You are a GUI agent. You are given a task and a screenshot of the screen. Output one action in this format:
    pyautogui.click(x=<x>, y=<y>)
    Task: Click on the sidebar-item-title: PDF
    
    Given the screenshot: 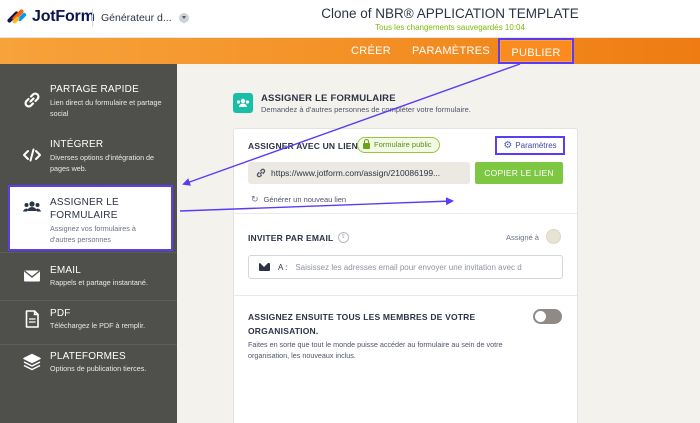 What is the action you would take?
    pyautogui.click(x=60, y=313)
    